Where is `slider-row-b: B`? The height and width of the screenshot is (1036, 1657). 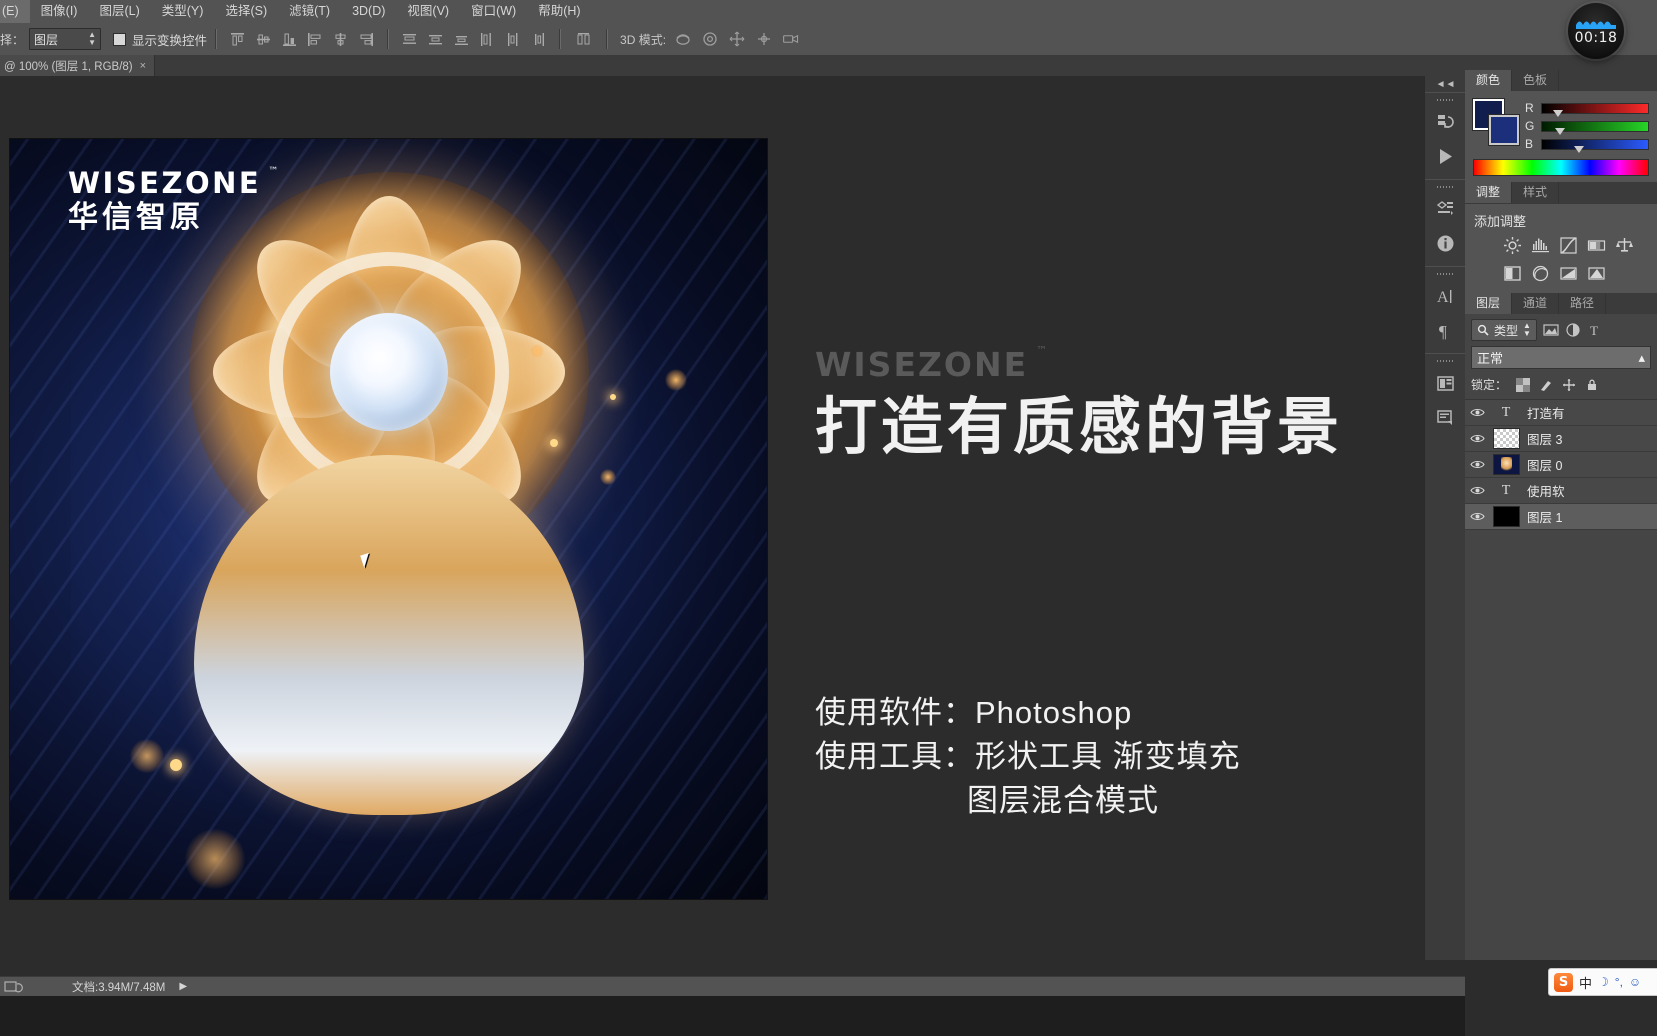
slider-row-b: B is located at coordinates (1587, 144).